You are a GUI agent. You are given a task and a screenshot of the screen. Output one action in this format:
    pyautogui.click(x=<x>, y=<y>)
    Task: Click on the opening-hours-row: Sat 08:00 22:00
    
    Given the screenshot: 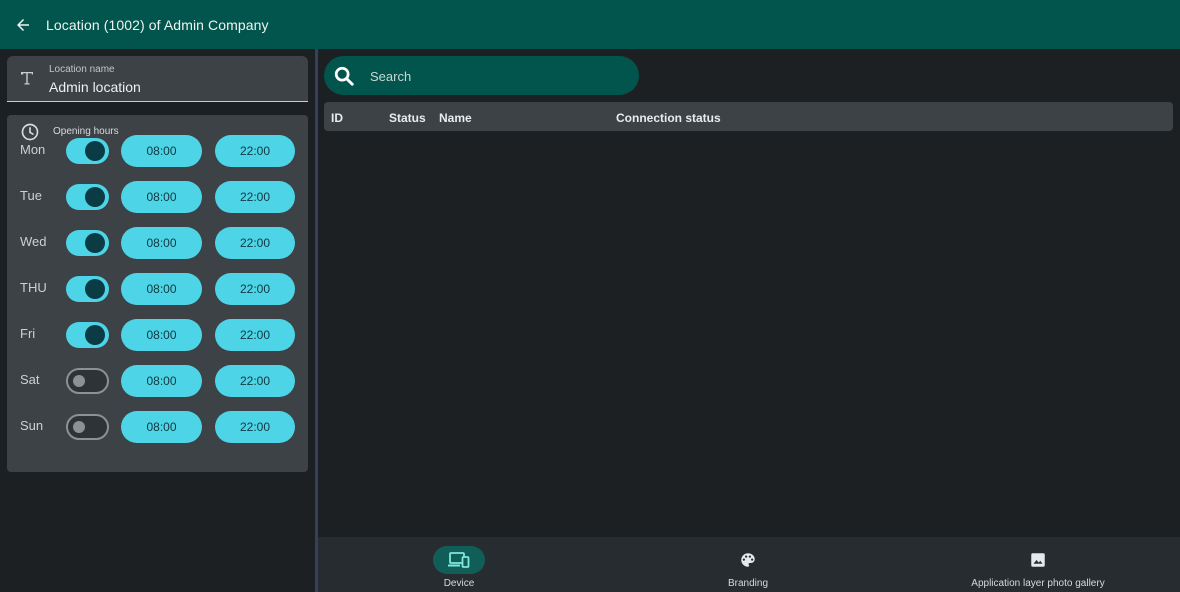 What is the action you would take?
    pyautogui.click(x=157, y=380)
    